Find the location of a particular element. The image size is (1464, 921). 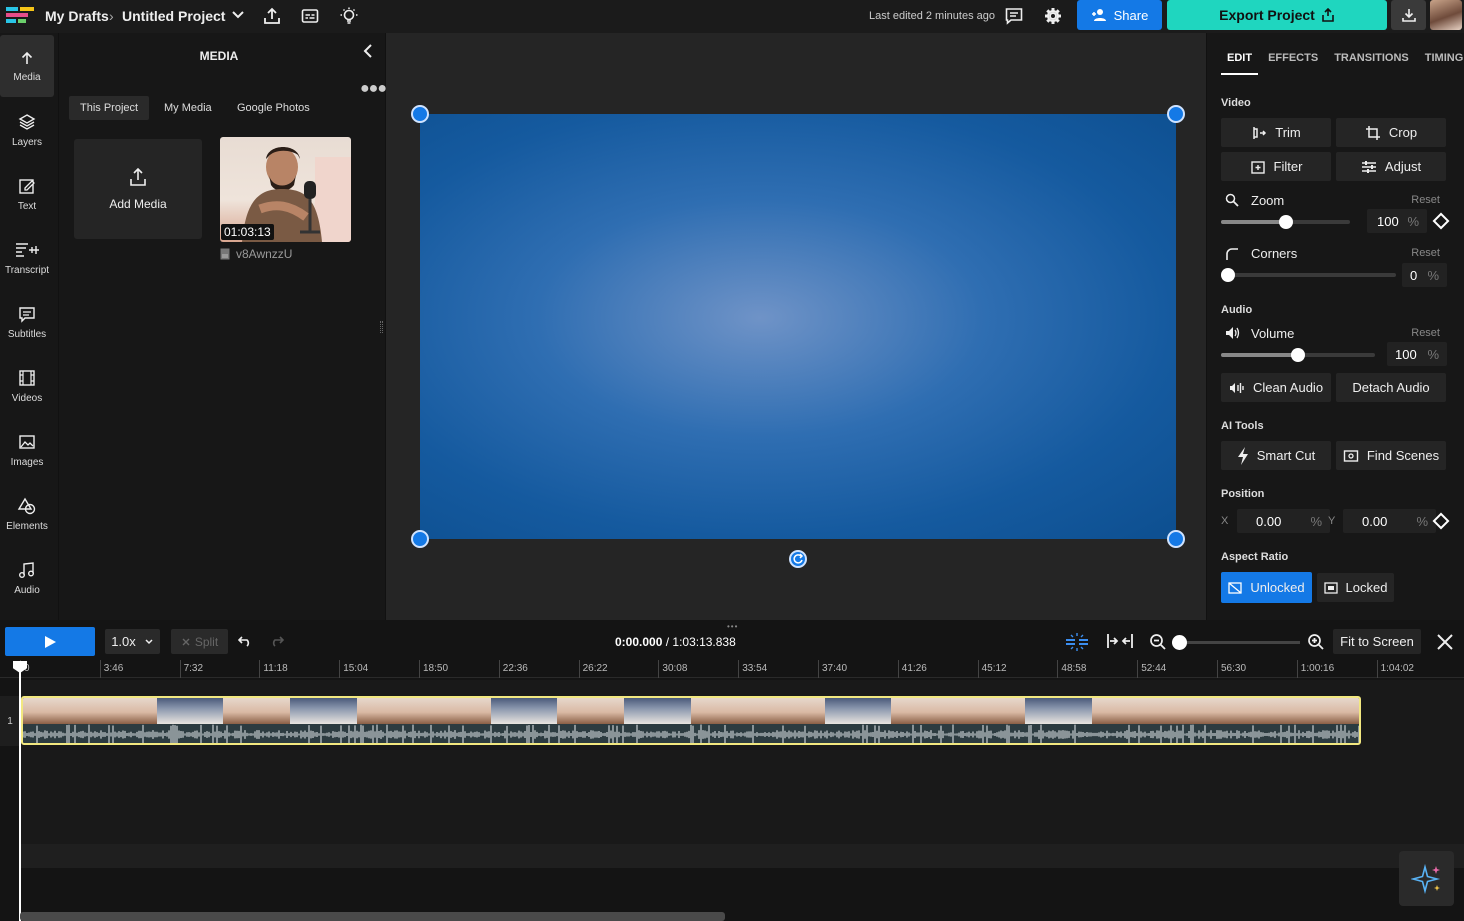

video-clip is located at coordinates (691, 720).